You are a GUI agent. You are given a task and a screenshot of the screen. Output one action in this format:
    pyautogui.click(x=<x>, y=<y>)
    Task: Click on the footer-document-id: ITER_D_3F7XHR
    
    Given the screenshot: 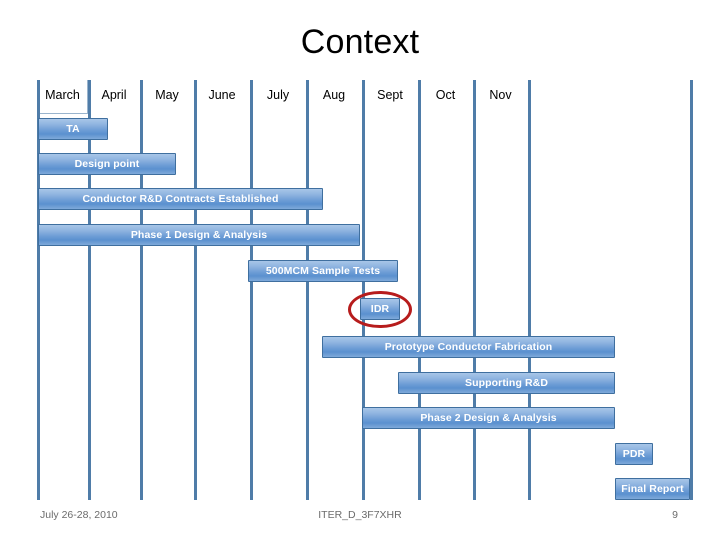 What is the action you would take?
    pyautogui.click(x=360, y=515)
    